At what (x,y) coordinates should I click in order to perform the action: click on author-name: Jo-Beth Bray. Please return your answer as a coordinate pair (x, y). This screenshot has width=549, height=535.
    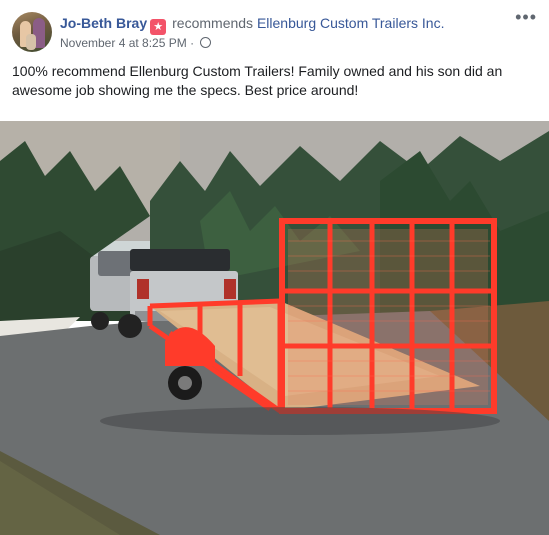
    Looking at the image, I should click on (103, 23).